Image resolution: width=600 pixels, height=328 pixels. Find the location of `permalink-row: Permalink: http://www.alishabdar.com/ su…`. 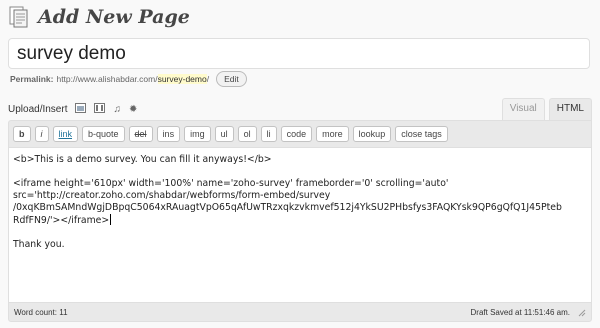

permalink-row: Permalink: http://www.alishabdar.com/ su… is located at coordinates (128, 79).